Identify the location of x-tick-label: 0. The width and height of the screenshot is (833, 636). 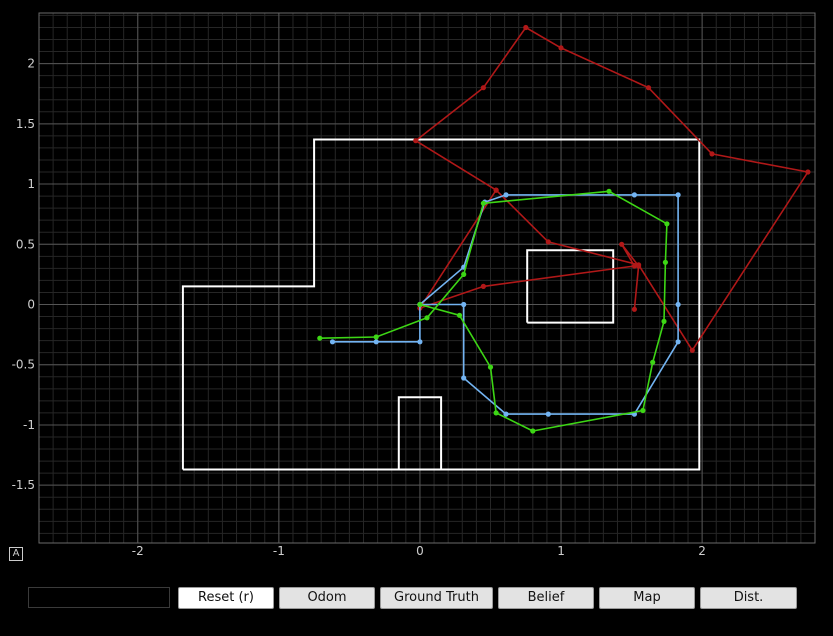
(420, 551).